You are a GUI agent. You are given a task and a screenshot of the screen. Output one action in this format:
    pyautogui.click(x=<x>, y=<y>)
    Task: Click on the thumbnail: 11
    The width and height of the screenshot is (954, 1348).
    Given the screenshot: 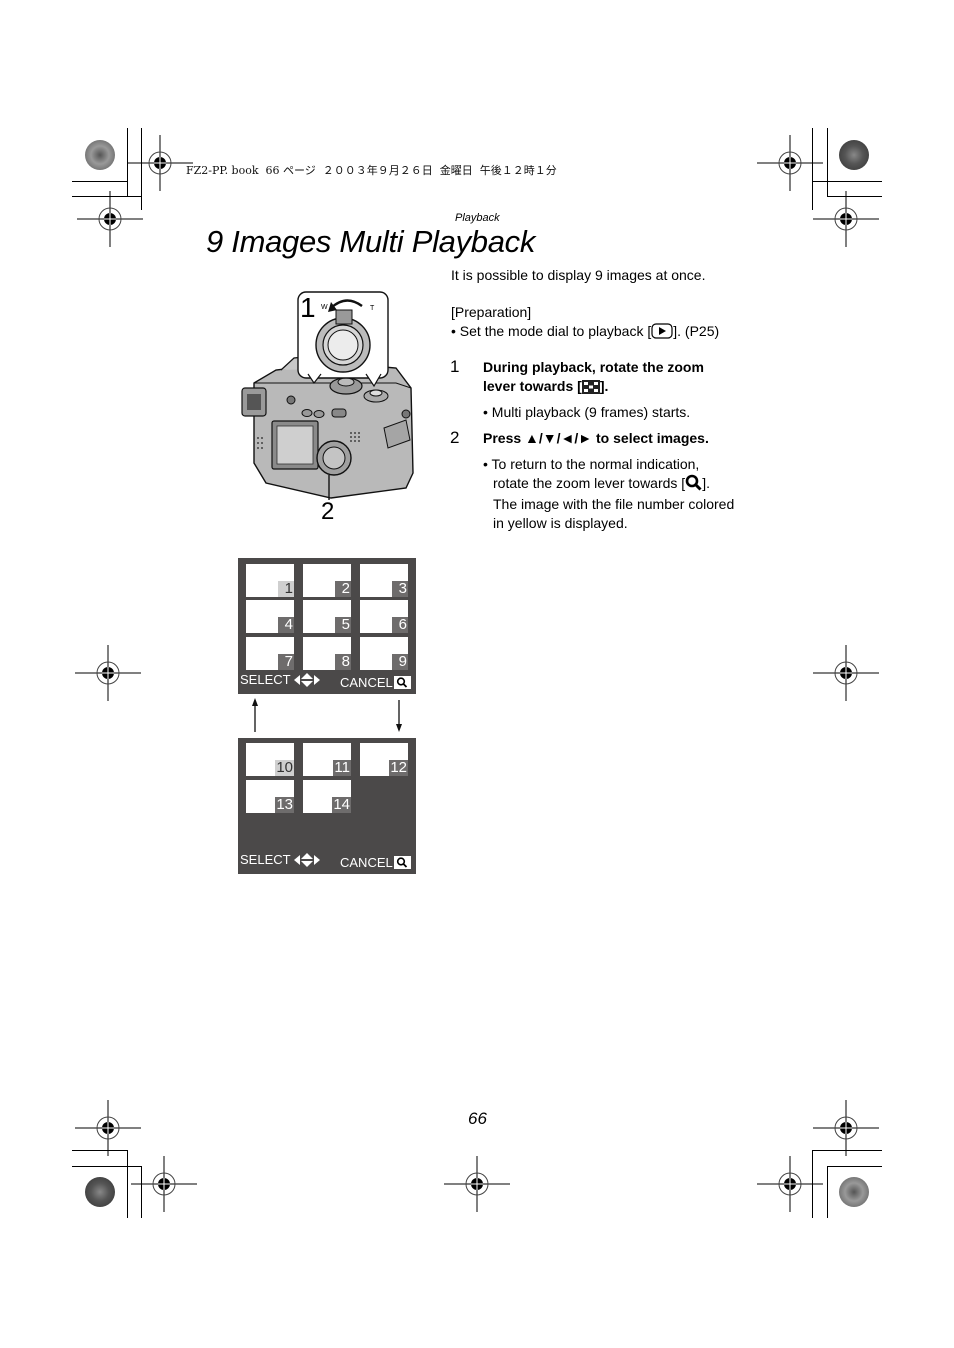 What is the action you would take?
    pyautogui.click(x=327, y=759)
    